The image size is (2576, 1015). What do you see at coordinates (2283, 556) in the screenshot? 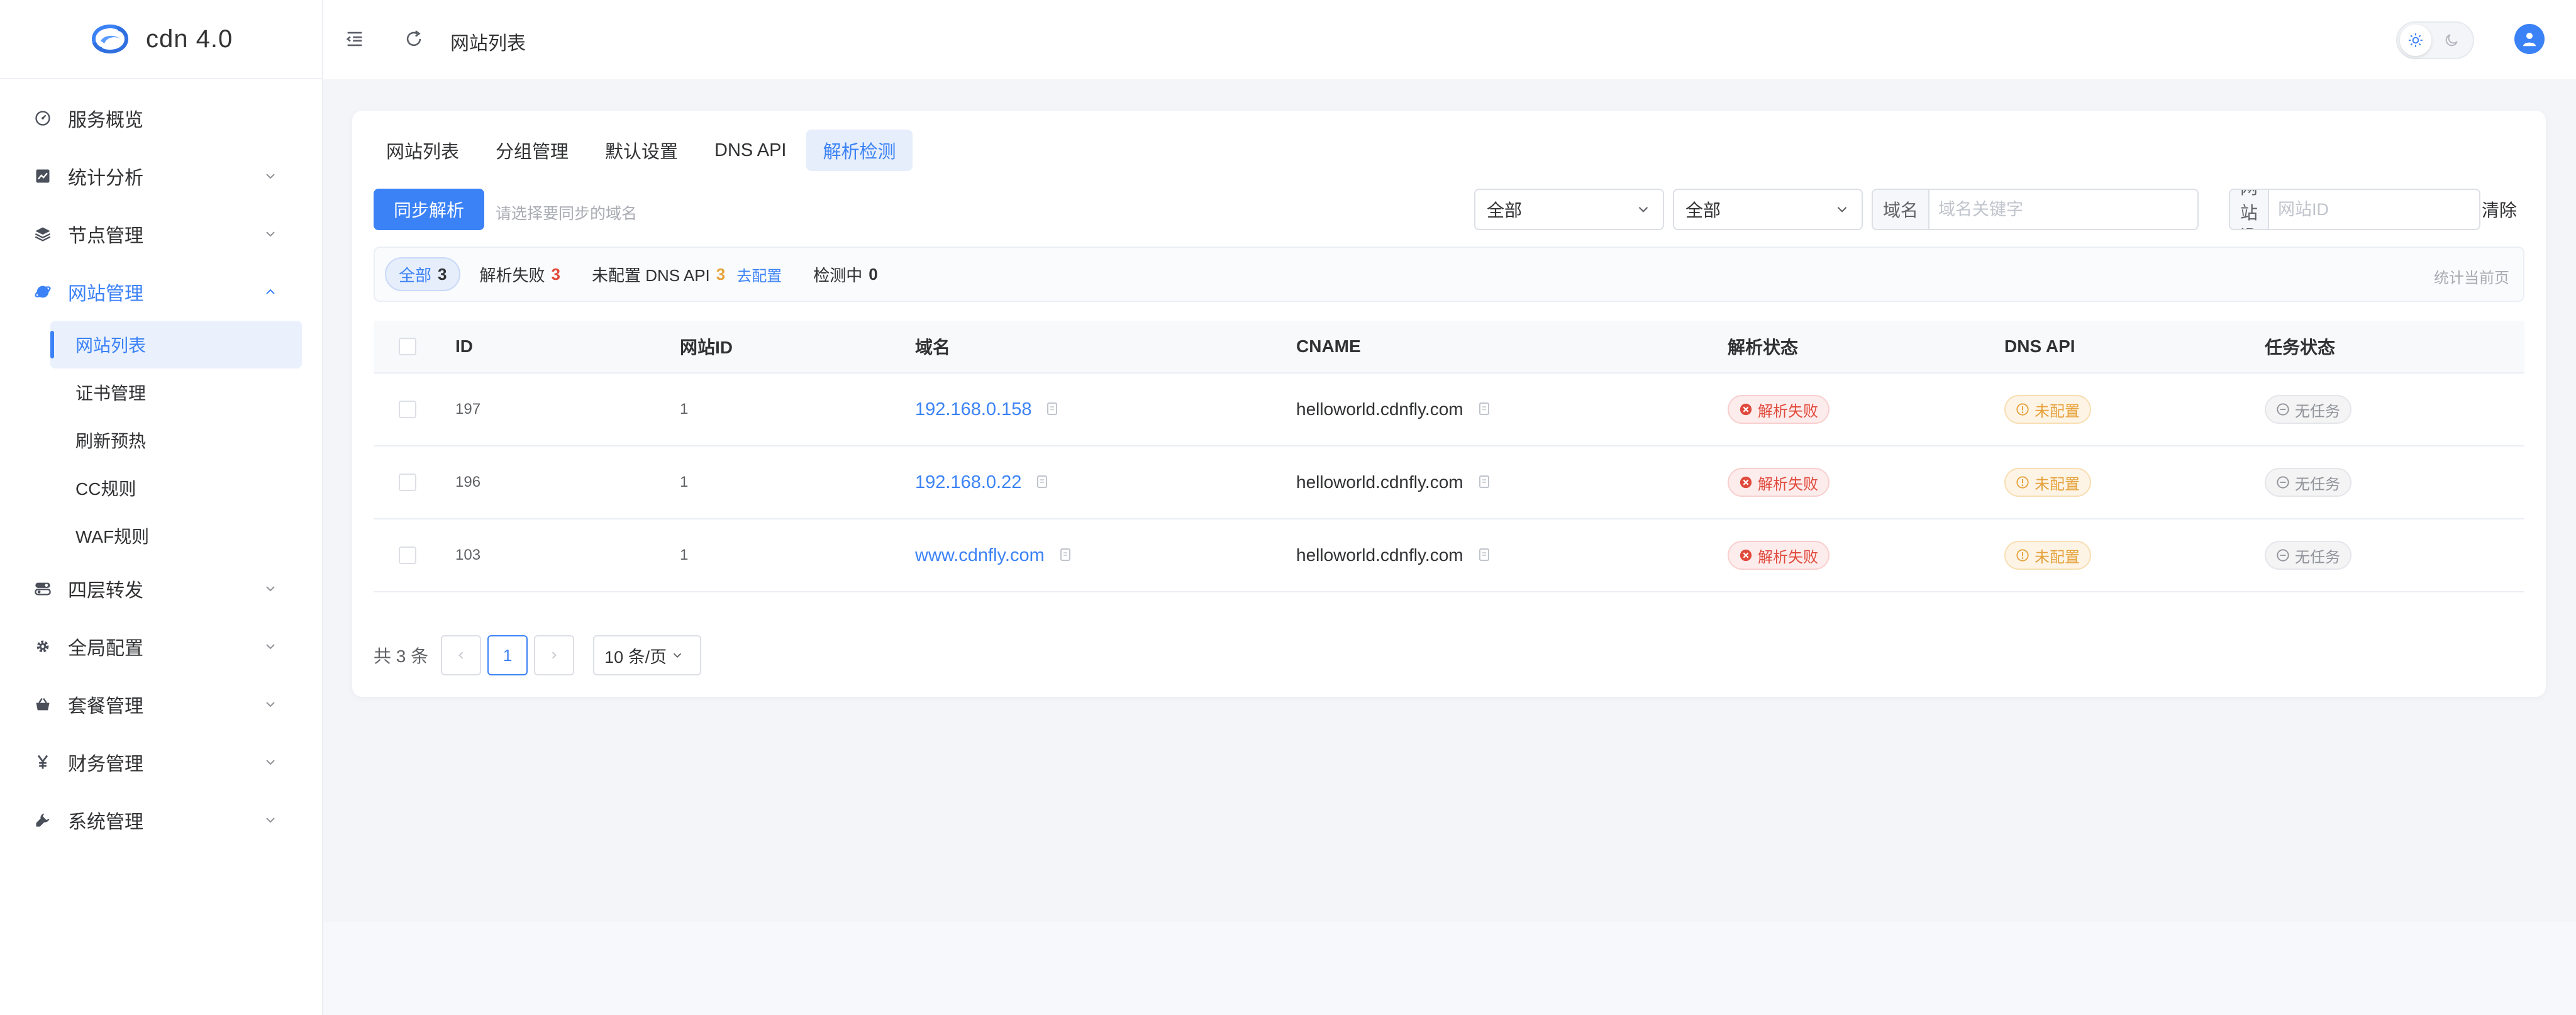
I see `minus-circle-icon` at bounding box center [2283, 556].